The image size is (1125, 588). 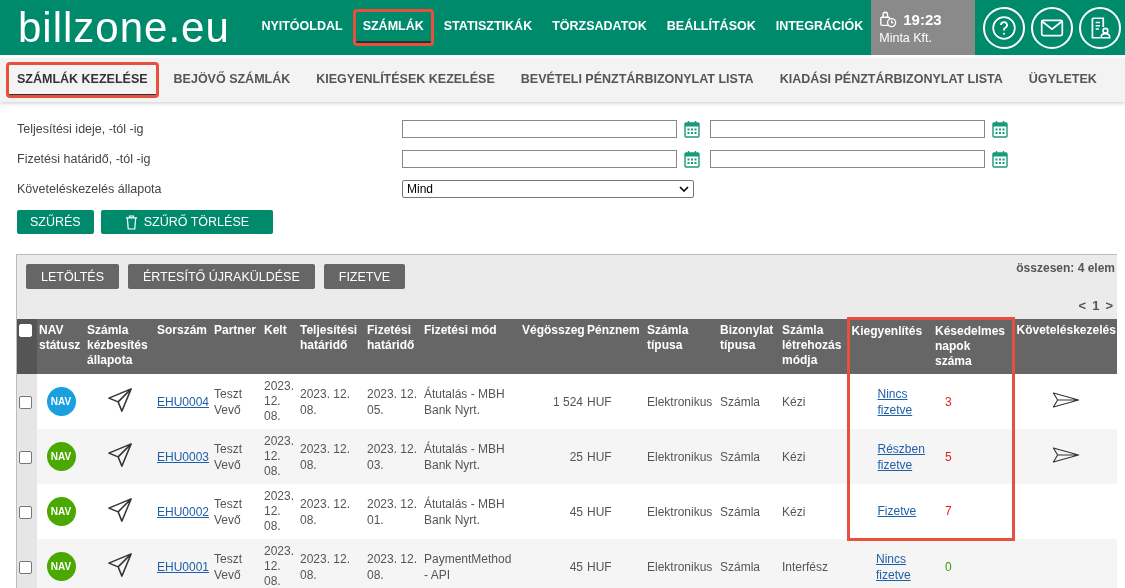 What do you see at coordinates (1004, 27) in the screenshot?
I see `help-button` at bounding box center [1004, 27].